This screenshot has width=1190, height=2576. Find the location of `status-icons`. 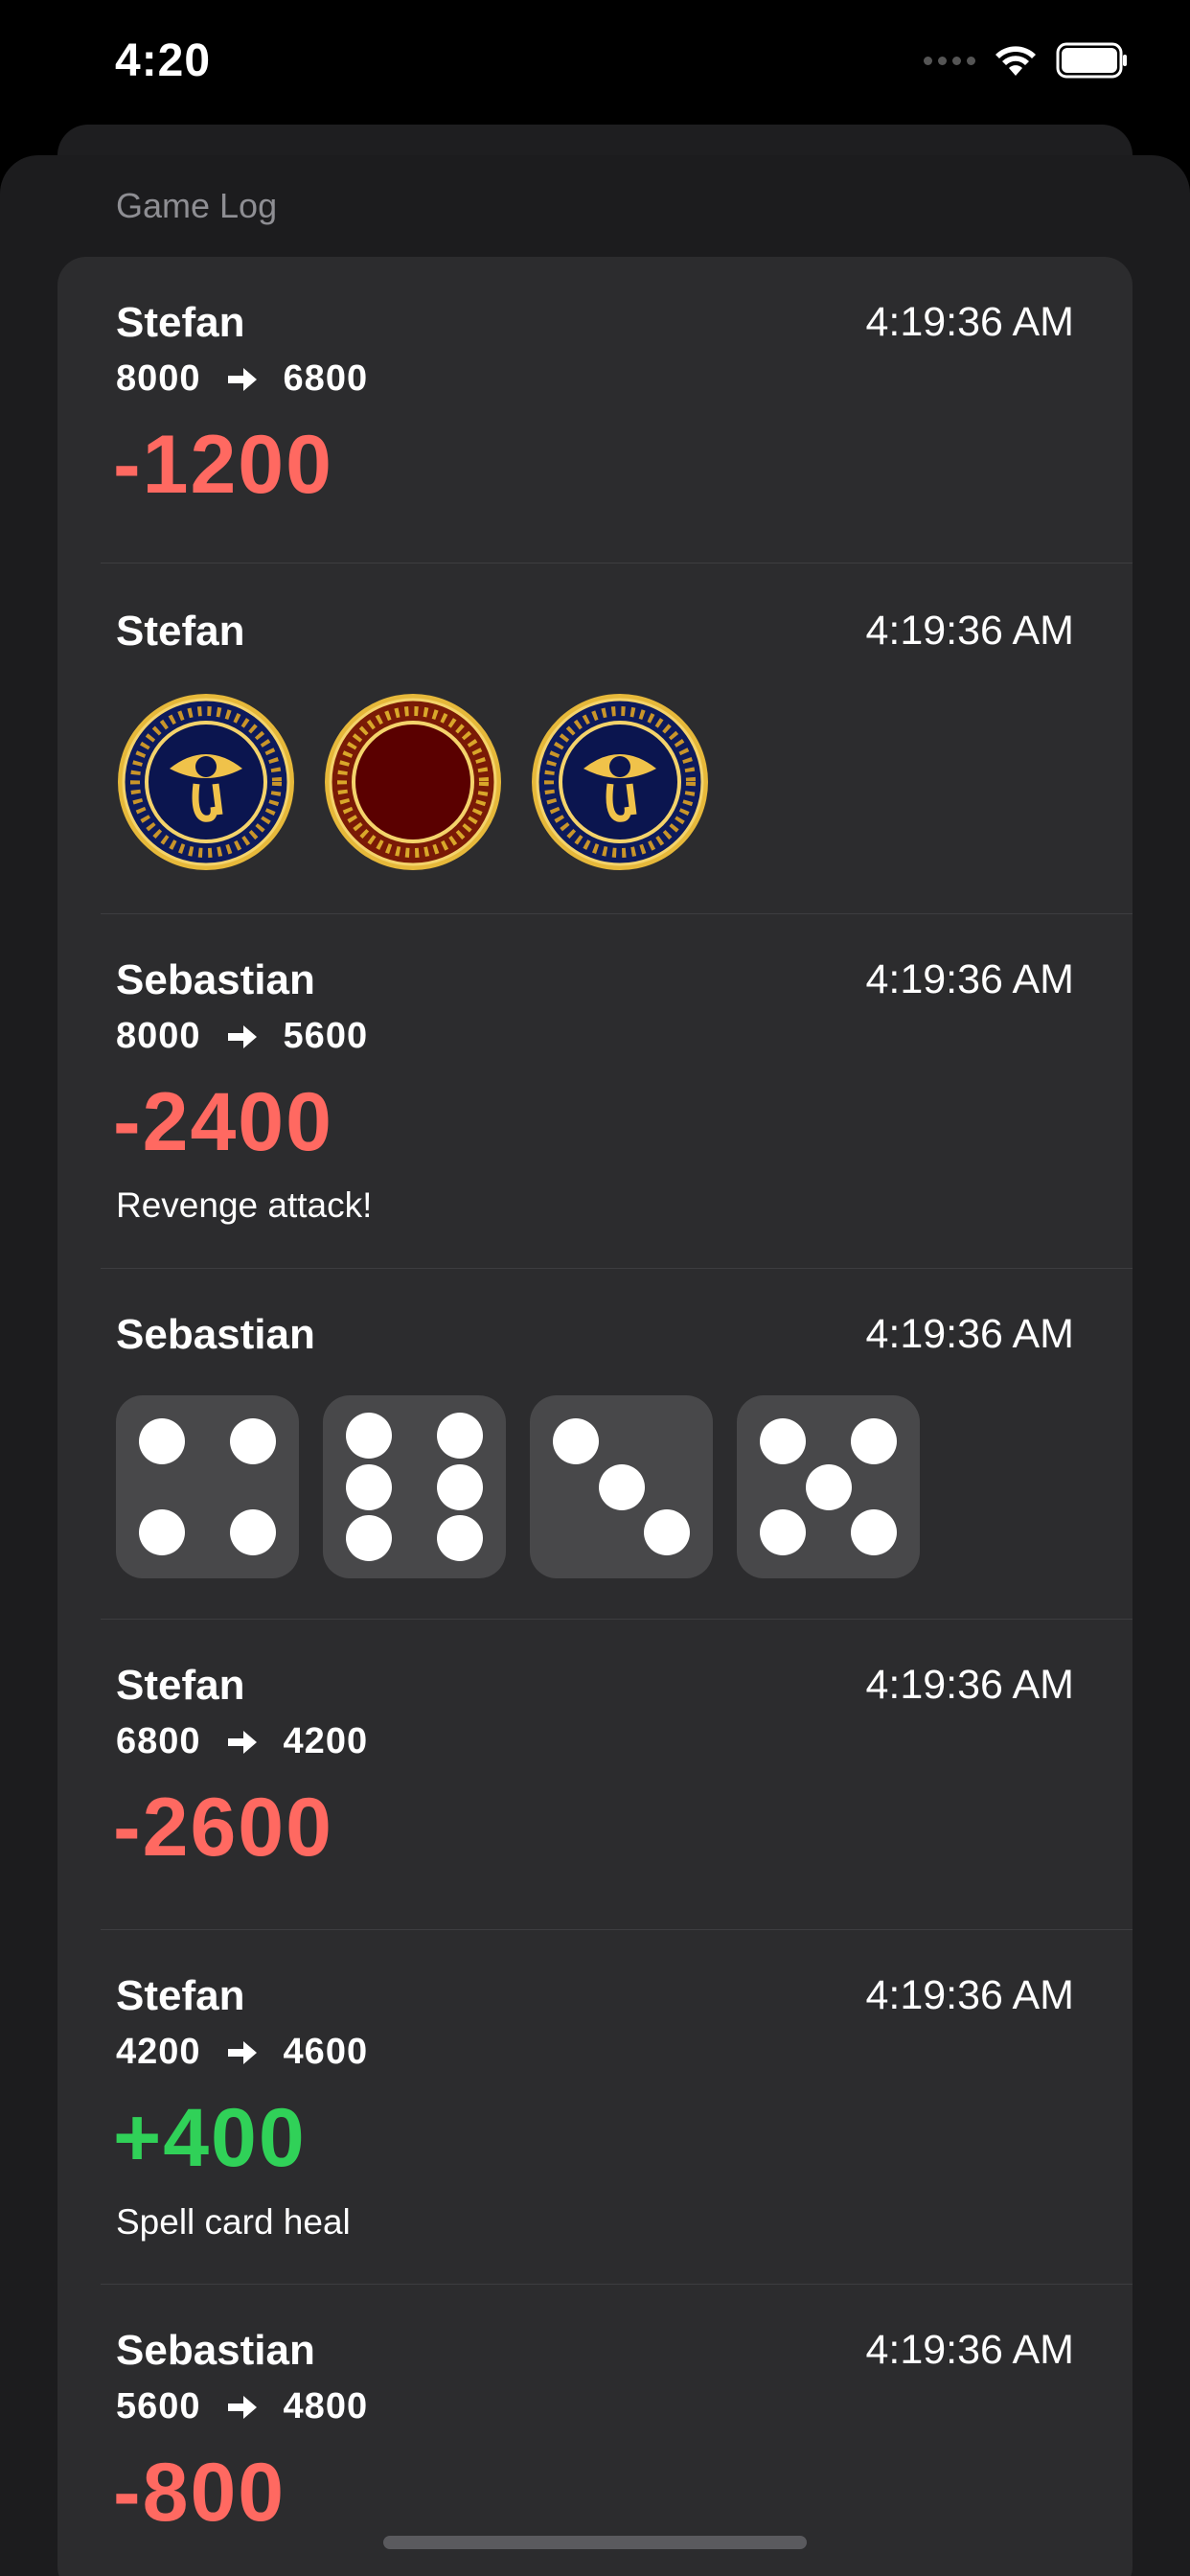

status-icons is located at coordinates (1027, 60).